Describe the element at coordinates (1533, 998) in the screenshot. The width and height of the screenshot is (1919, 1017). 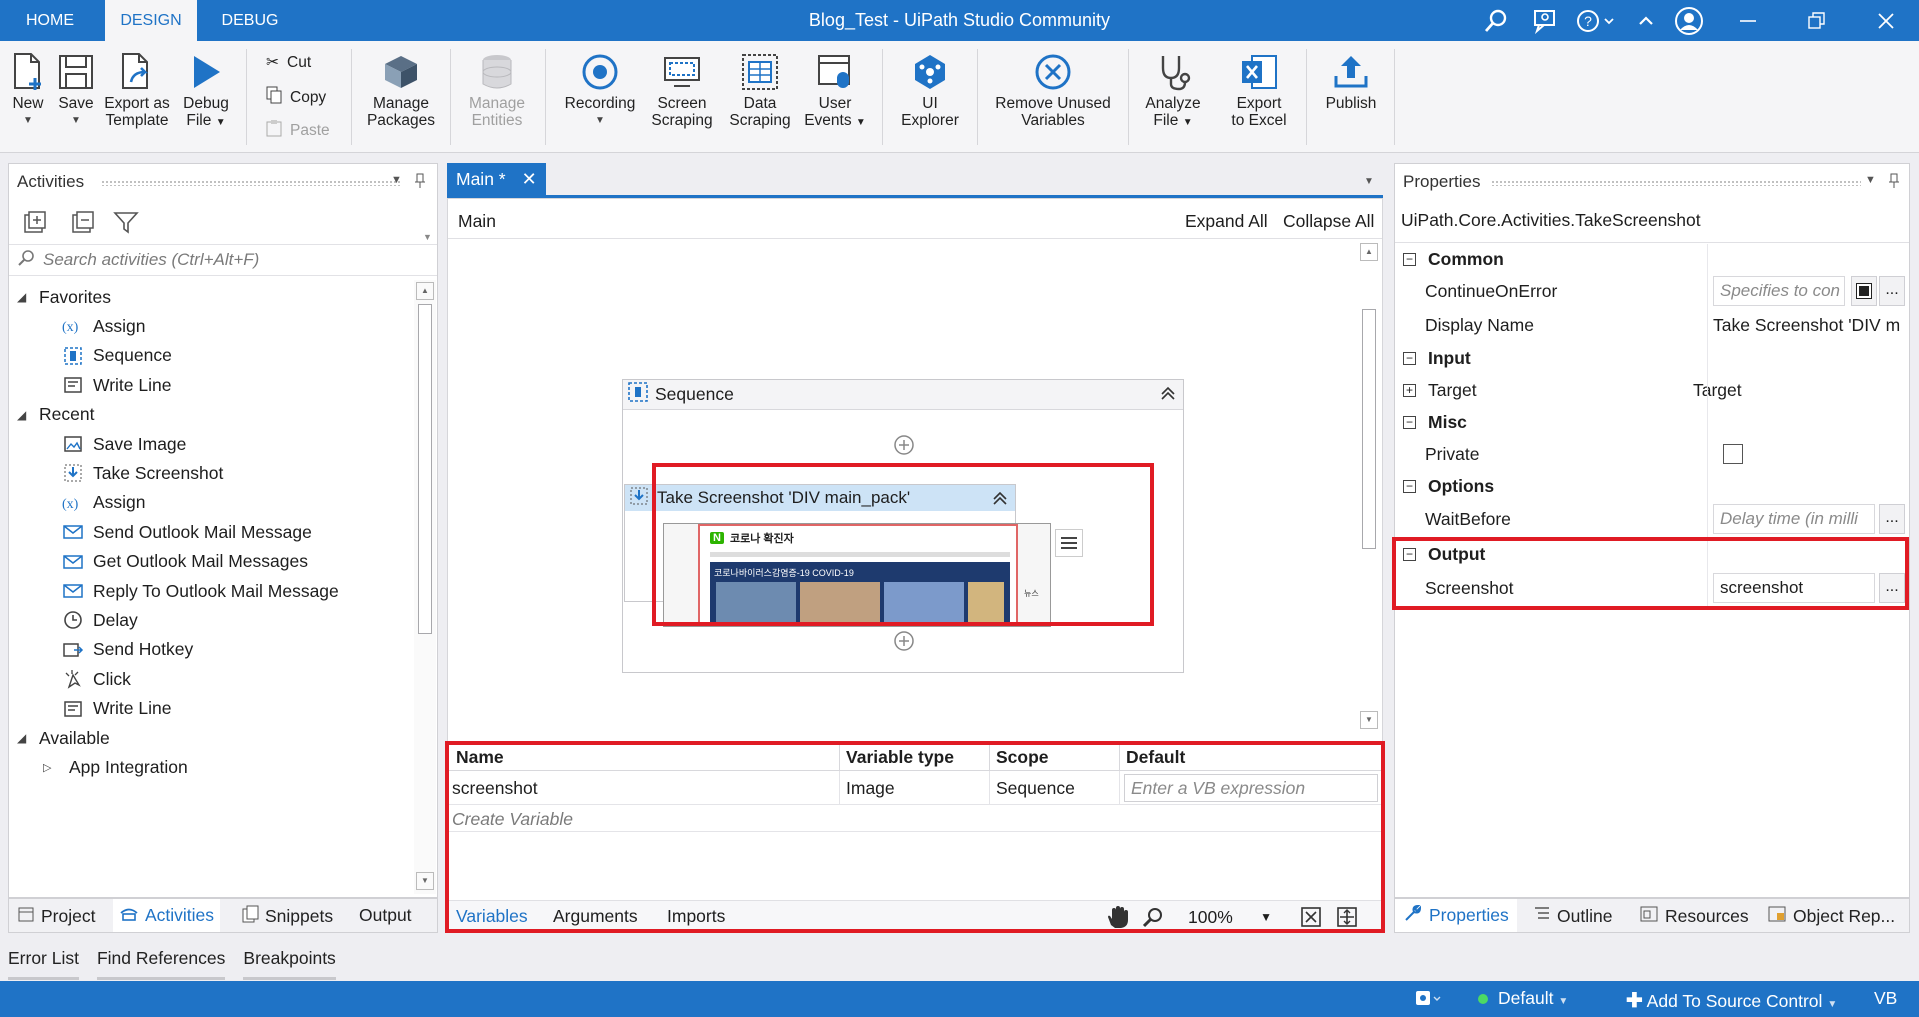
I see `profile-selector: Default ▼` at that location.